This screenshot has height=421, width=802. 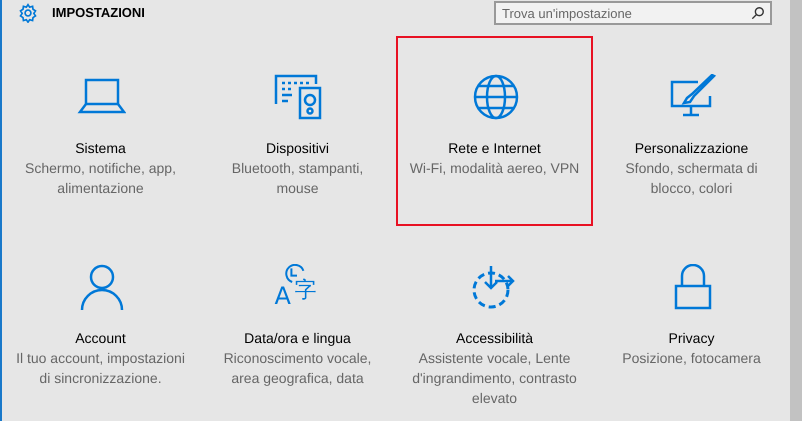 What do you see at coordinates (494, 148) in the screenshot?
I see `tile-title: Rete e Internet` at bounding box center [494, 148].